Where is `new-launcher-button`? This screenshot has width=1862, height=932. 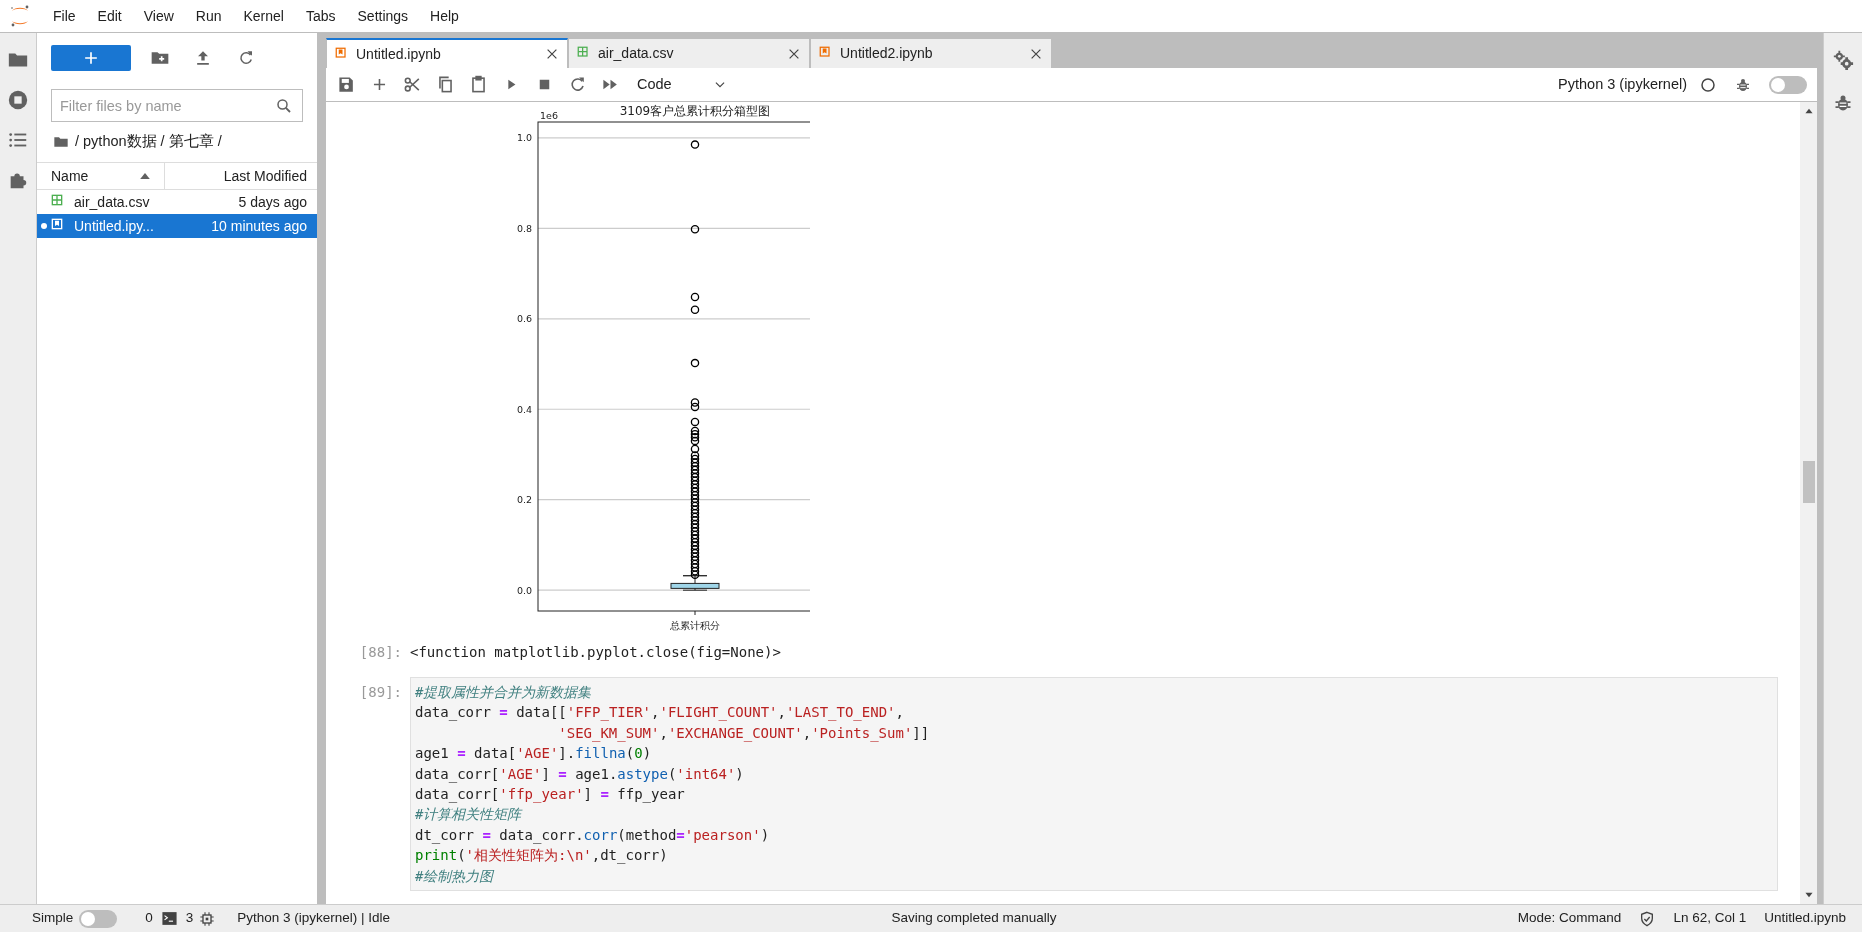
new-launcher-button is located at coordinates (91, 58).